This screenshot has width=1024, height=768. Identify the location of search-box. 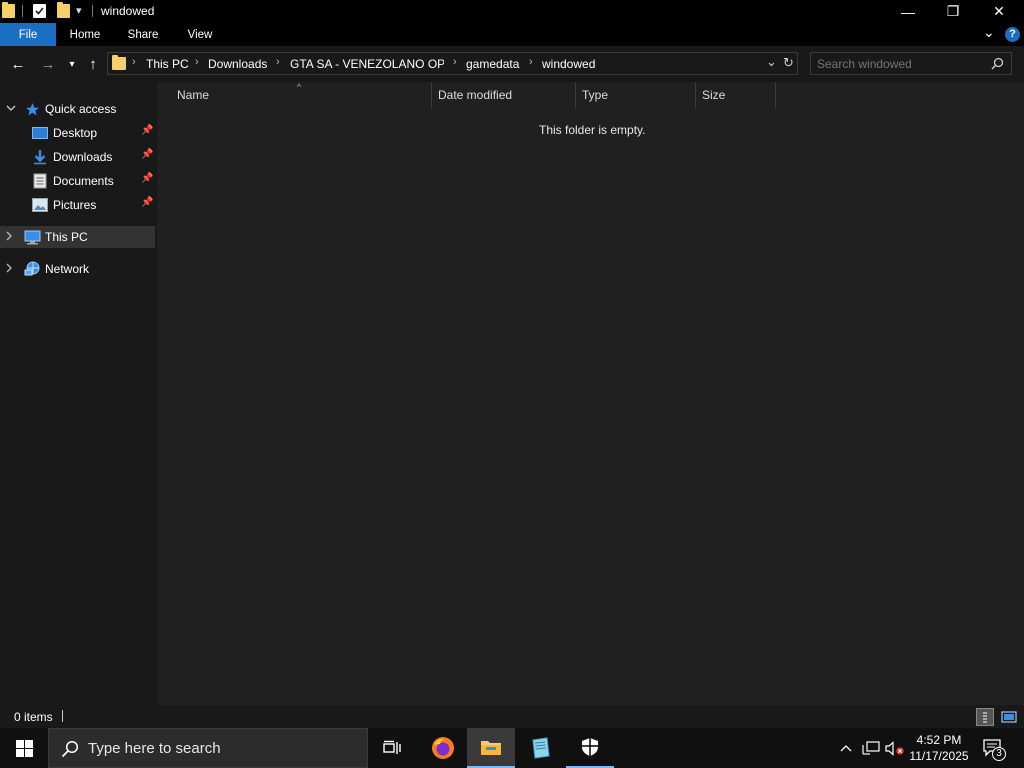
(911, 63).